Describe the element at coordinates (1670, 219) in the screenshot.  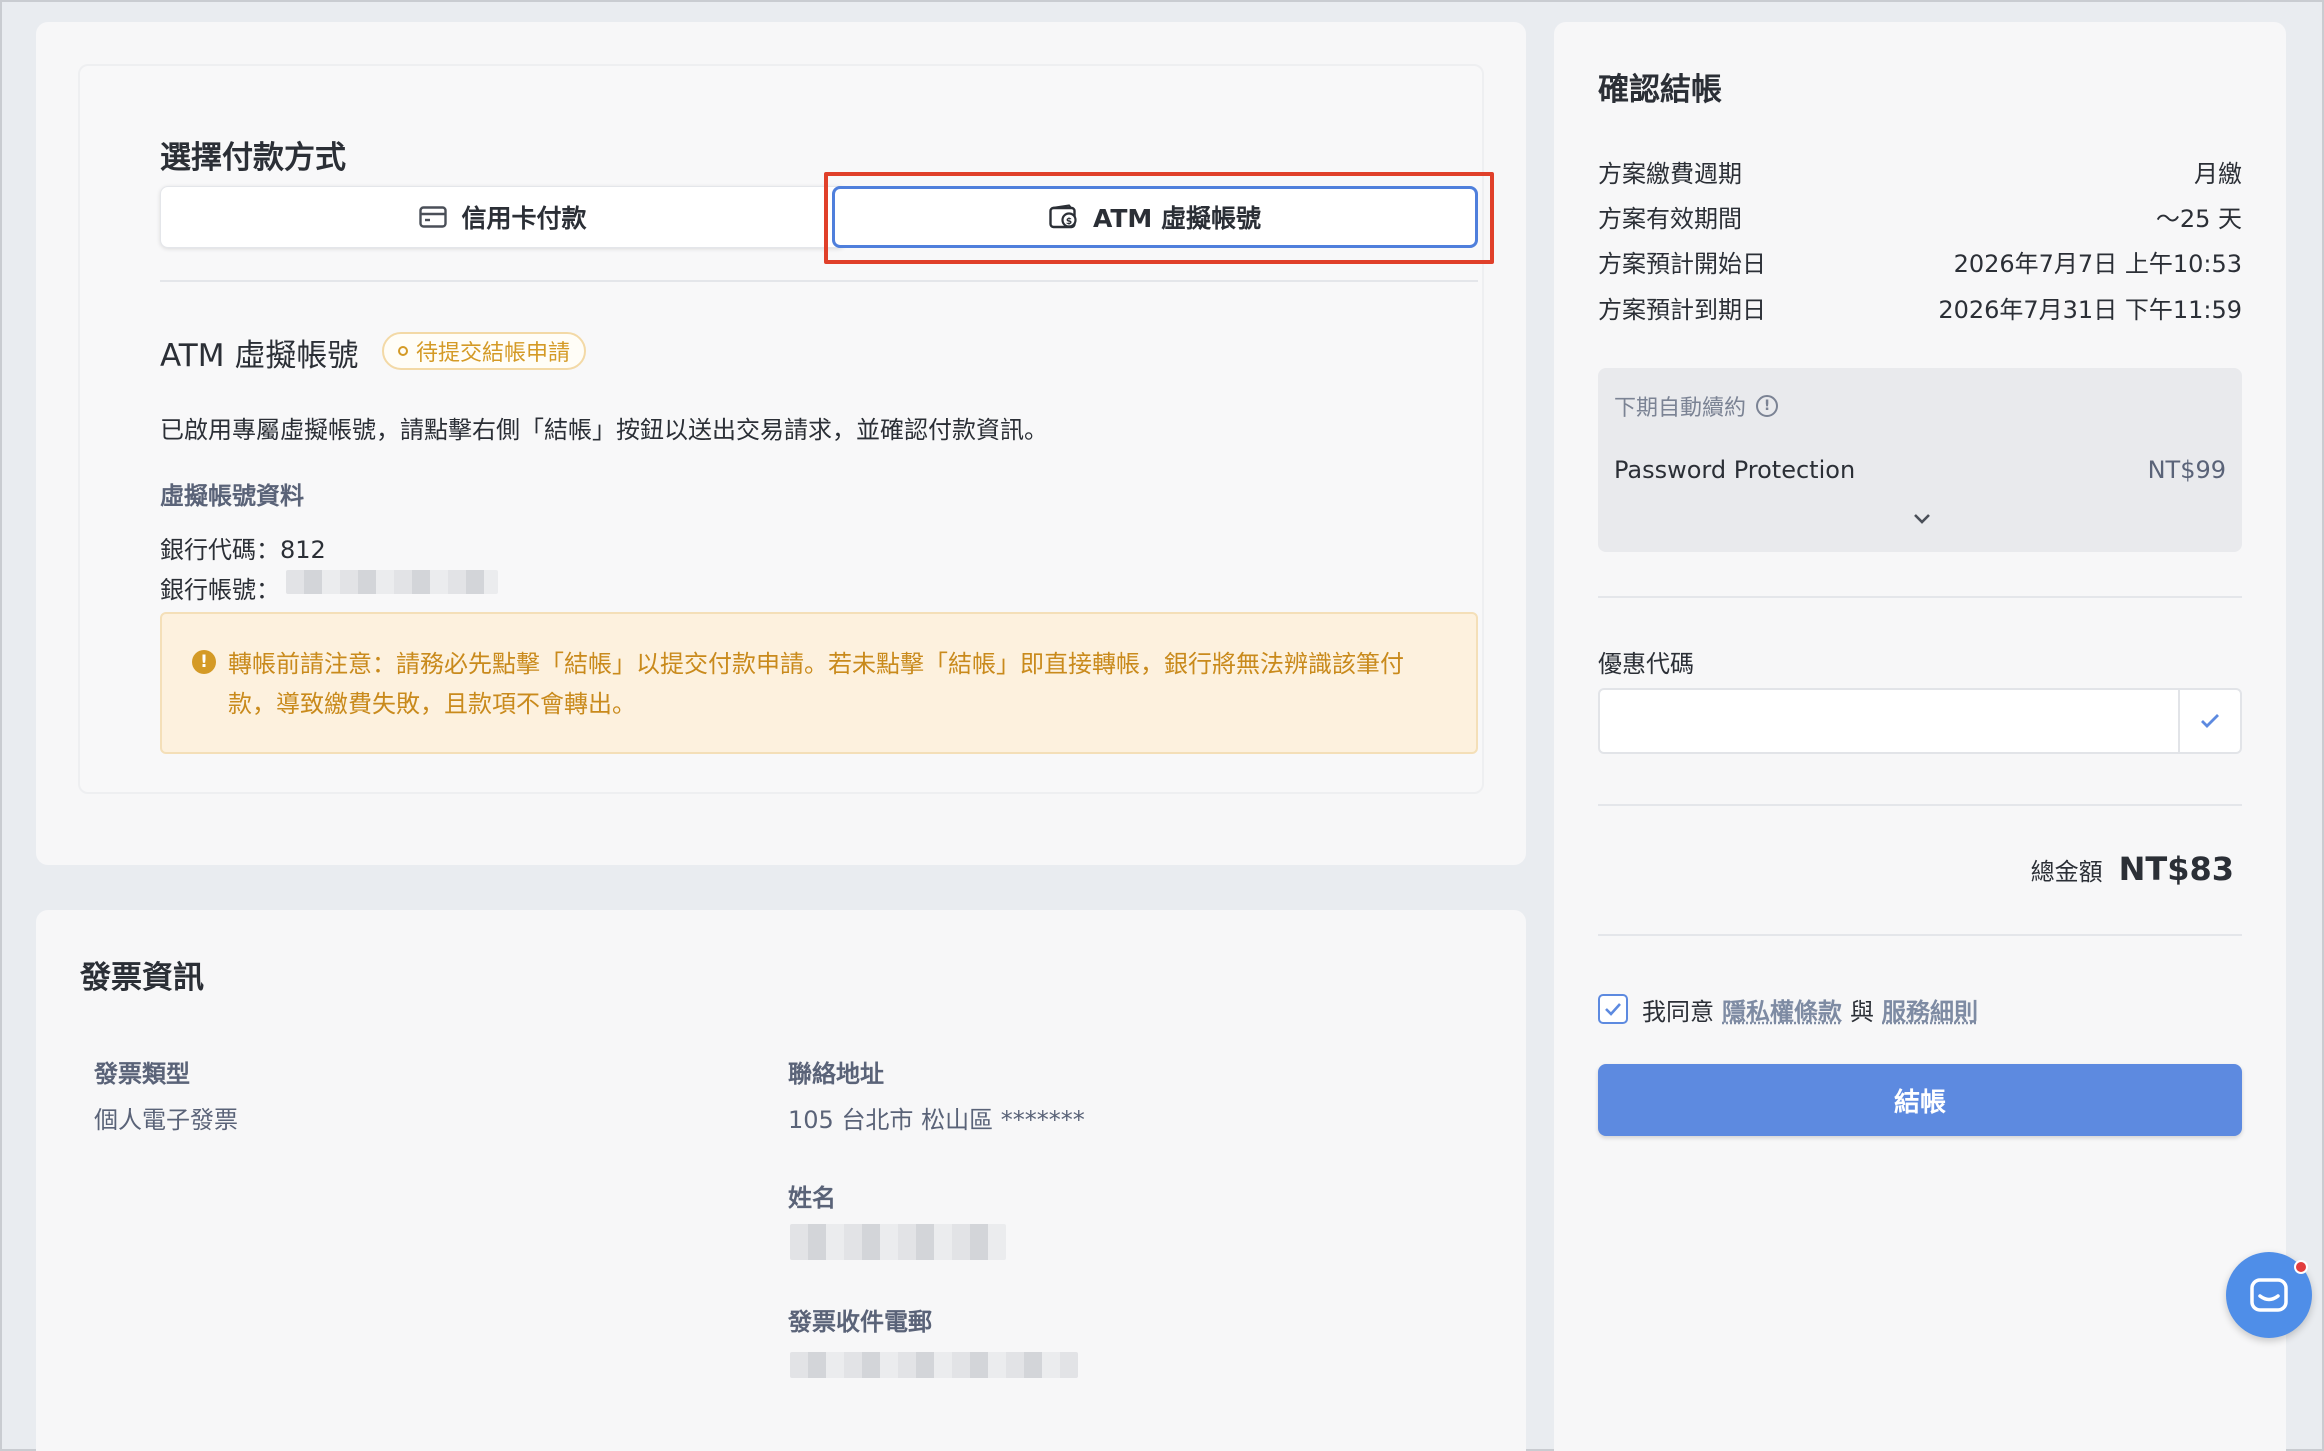
I see `summary-row-label: 方案有效期間` at that location.